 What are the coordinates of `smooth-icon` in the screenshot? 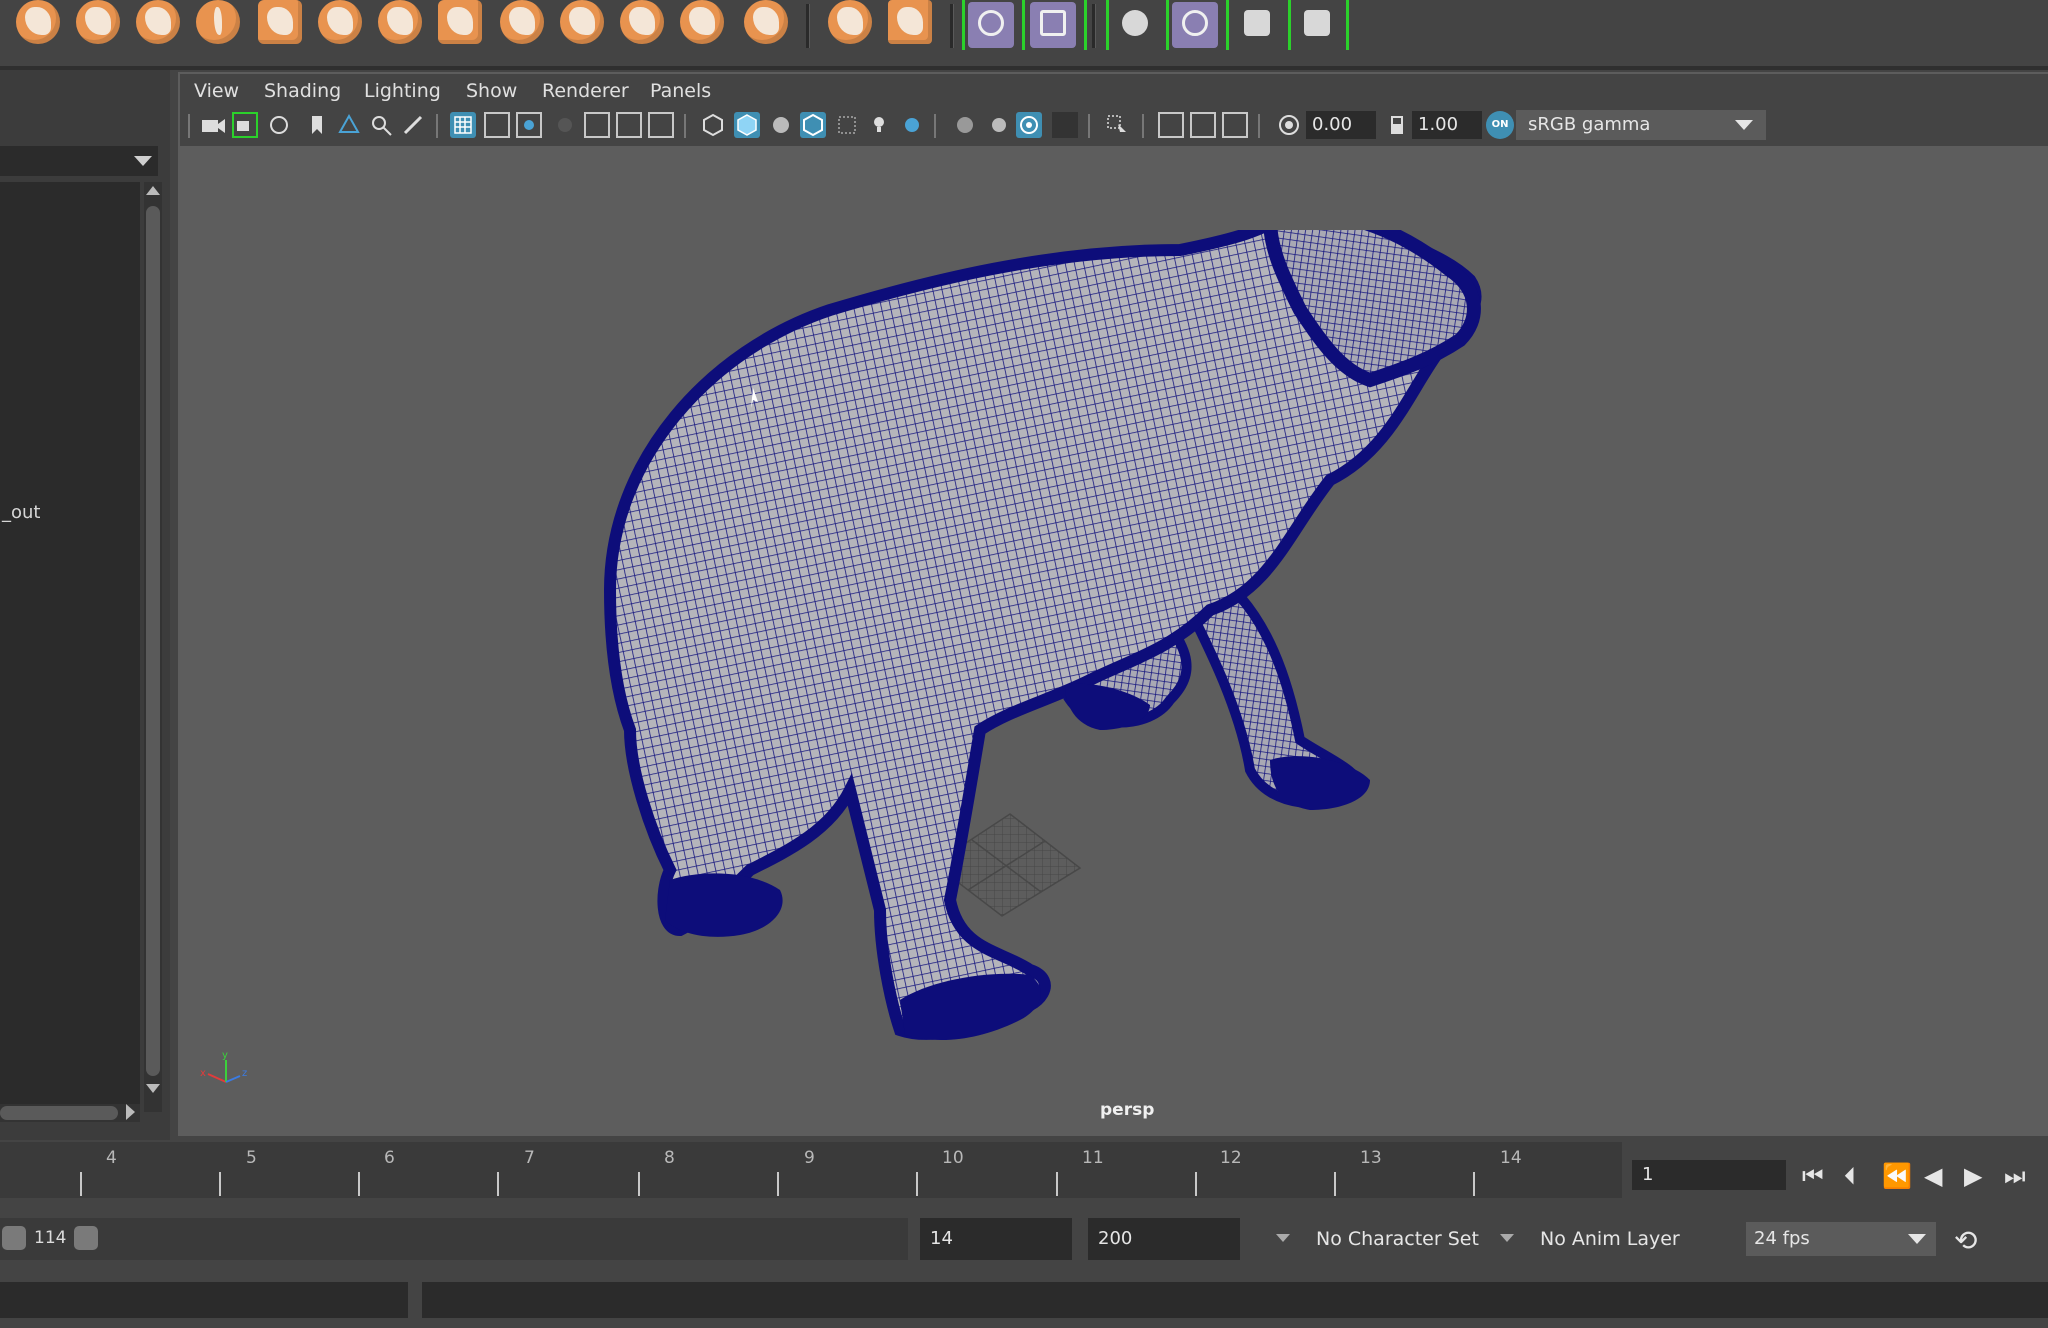 It's located at (158, 22).